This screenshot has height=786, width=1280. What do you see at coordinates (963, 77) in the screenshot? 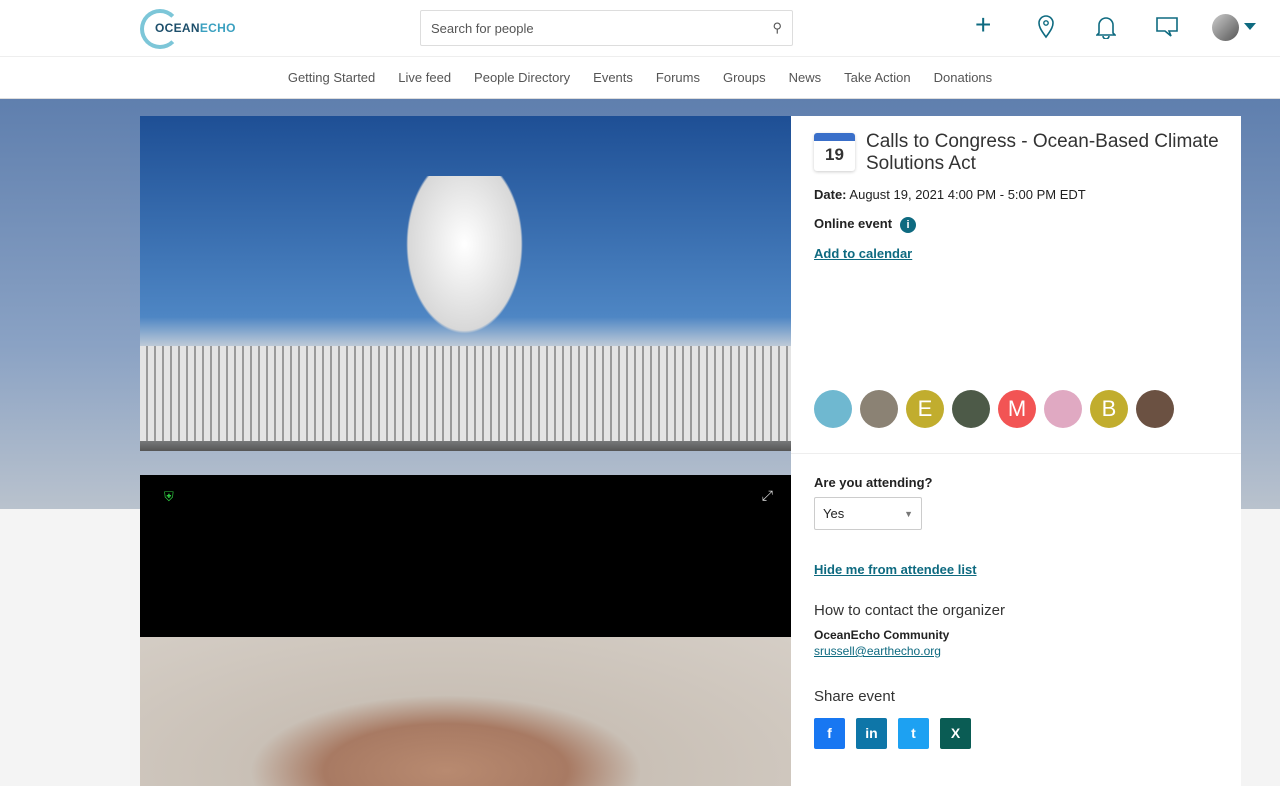
I see `nav-donations: Donations` at bounding box center [963, 77].